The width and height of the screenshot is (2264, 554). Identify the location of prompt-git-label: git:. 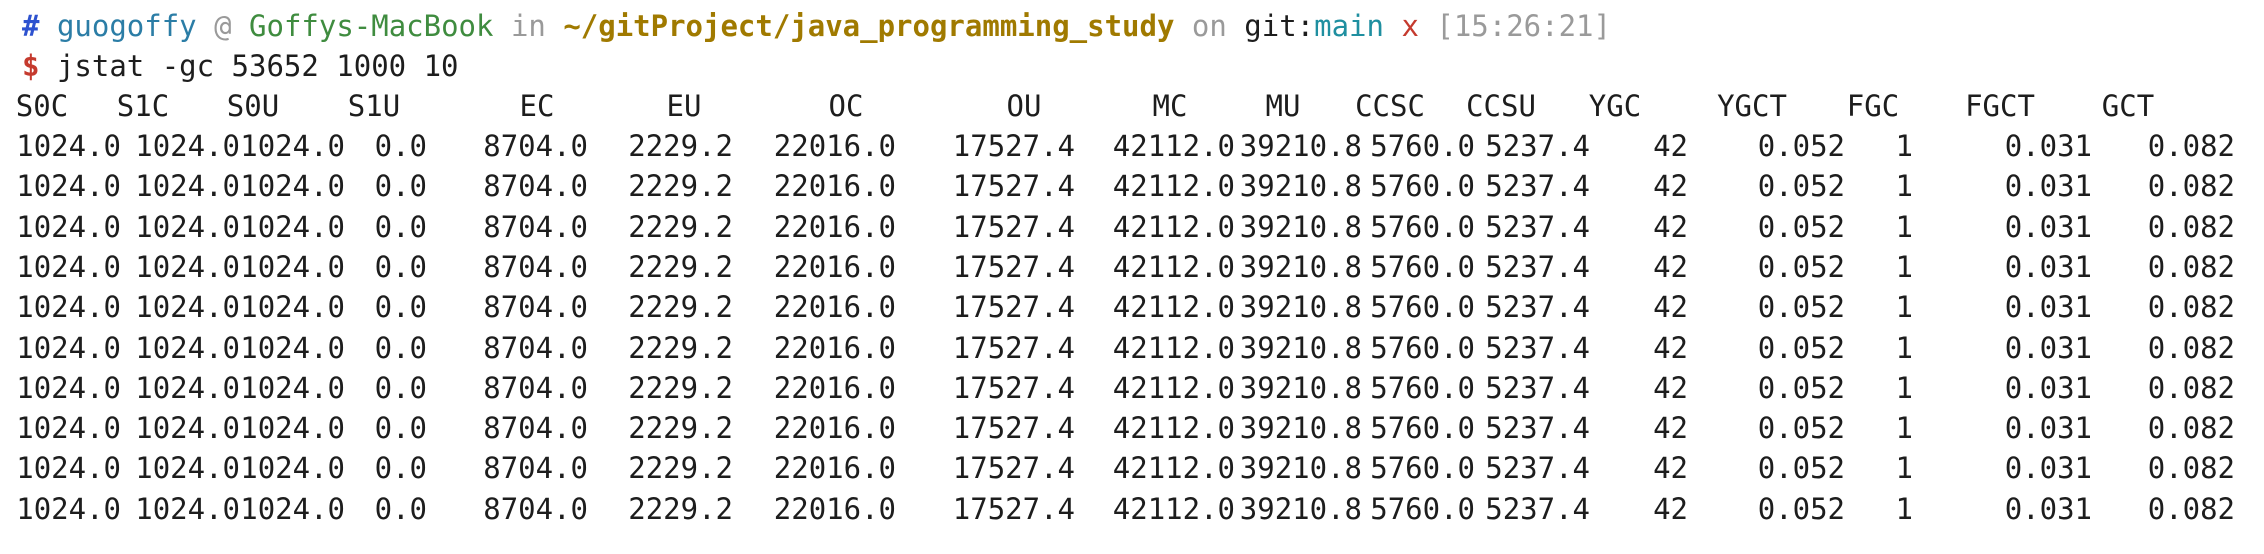
(1279, 26).